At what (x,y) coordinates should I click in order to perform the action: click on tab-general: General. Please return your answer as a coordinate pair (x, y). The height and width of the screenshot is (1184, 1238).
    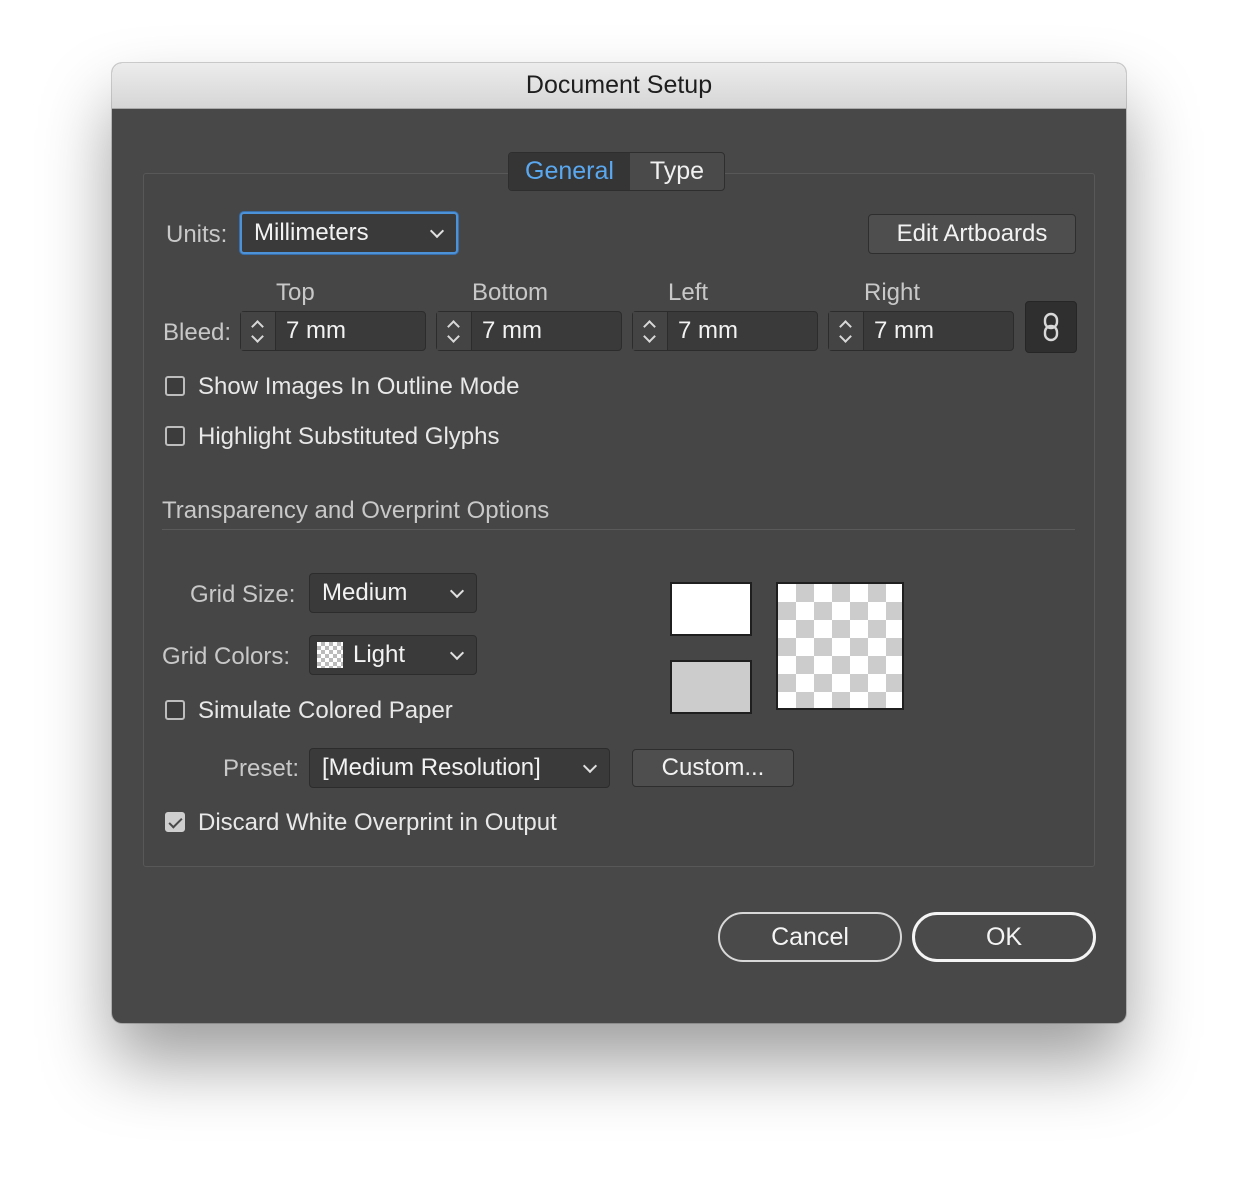
    Looking at the image, I should click on (569, 171).